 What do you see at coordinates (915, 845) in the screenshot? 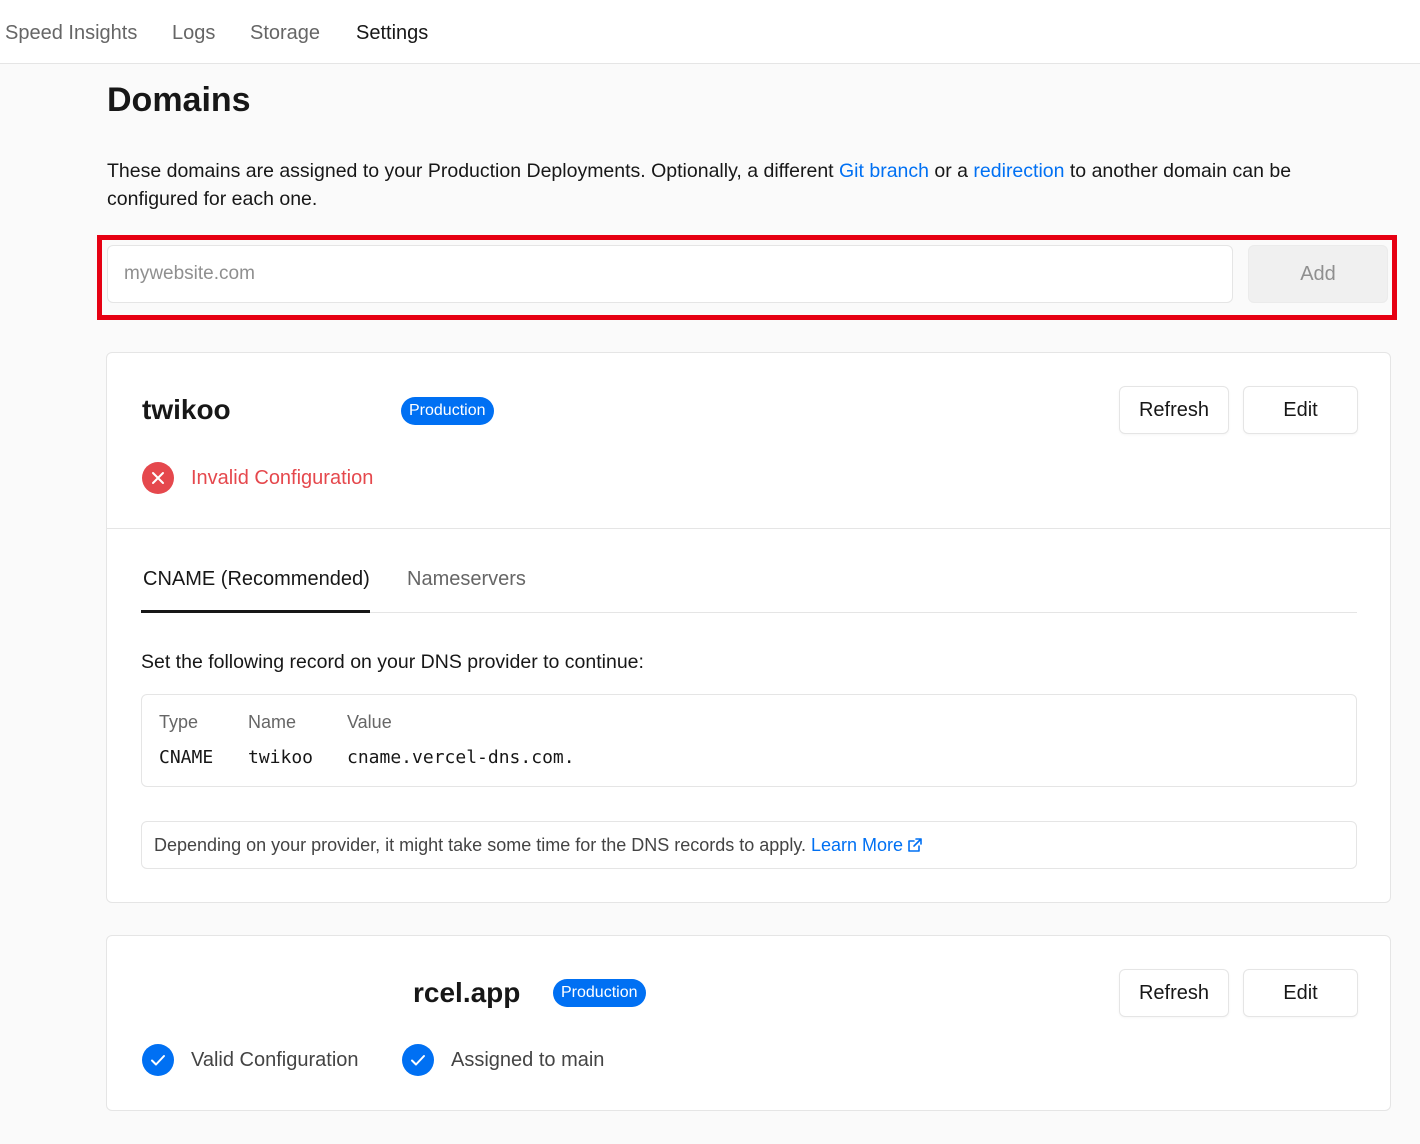
I see `external-link-icon` at bounding box center [915, 845].